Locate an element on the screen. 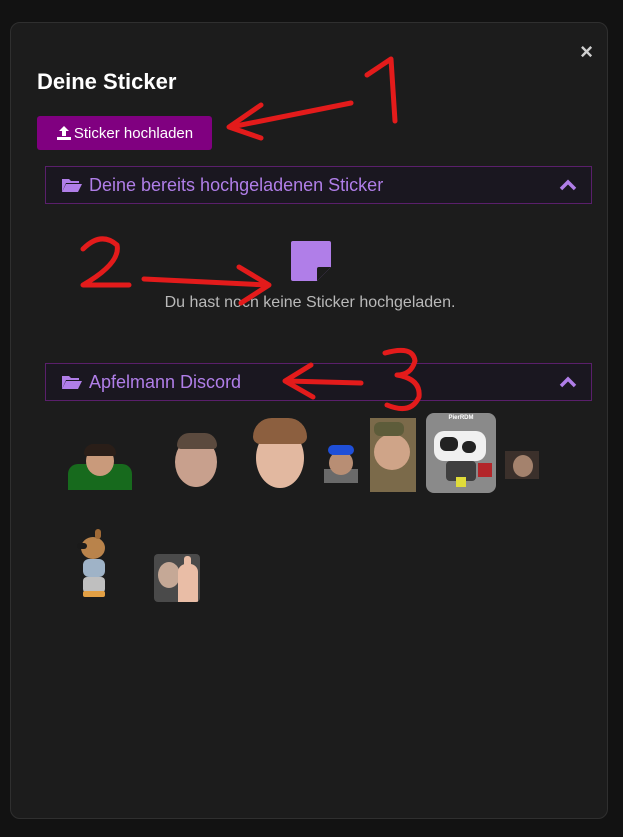 The width and height of the screenshot is (623, 837). discord-stickers-label: Apfelmann Discord is located at coordinates (165, 381).